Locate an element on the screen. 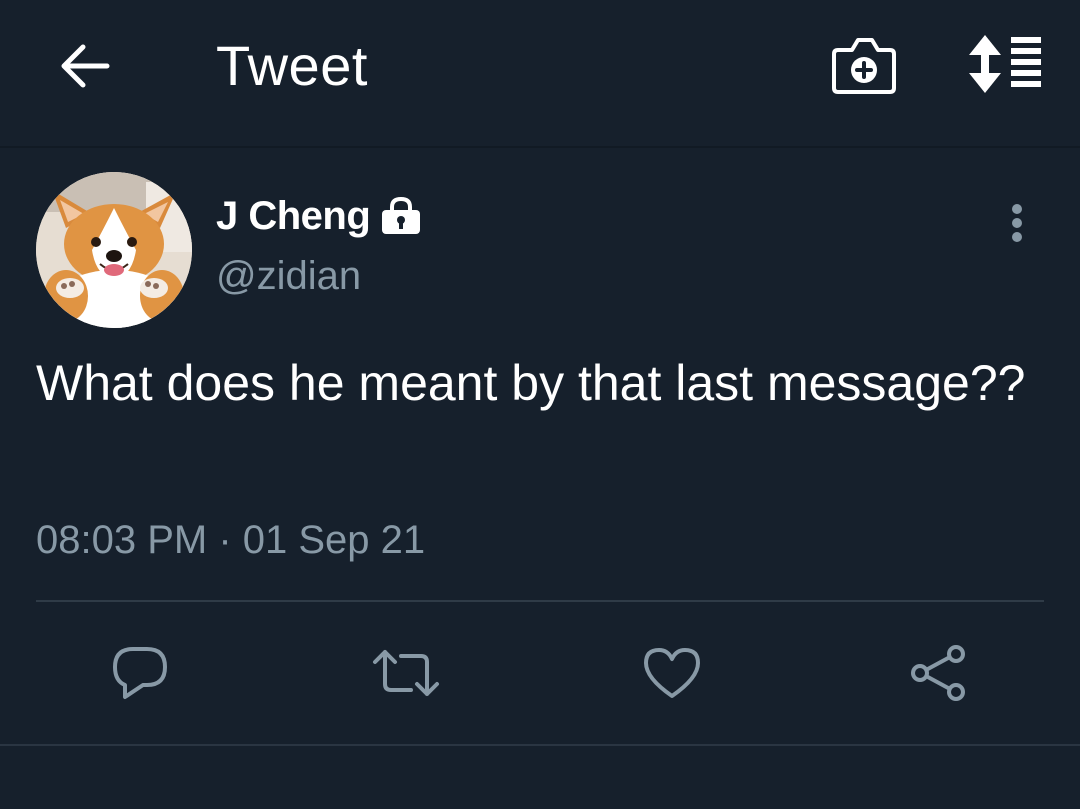 The image size is (1080, 809). author-handle: @zidian is located at coordinates (288, 276).